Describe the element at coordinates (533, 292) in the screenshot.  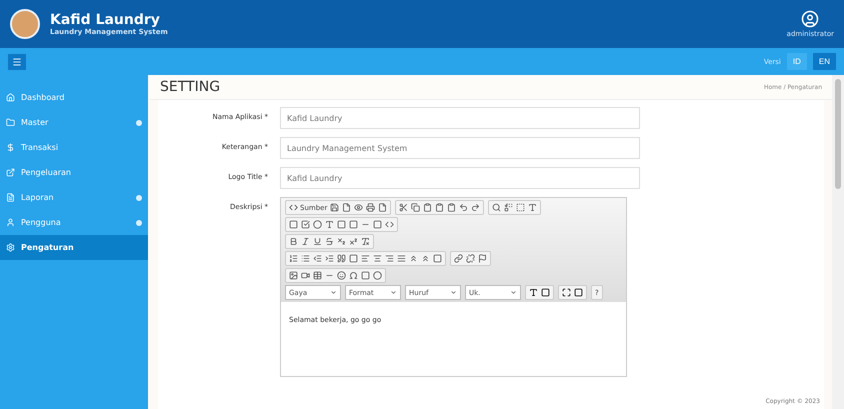
I see `text-color-icon` at that location.